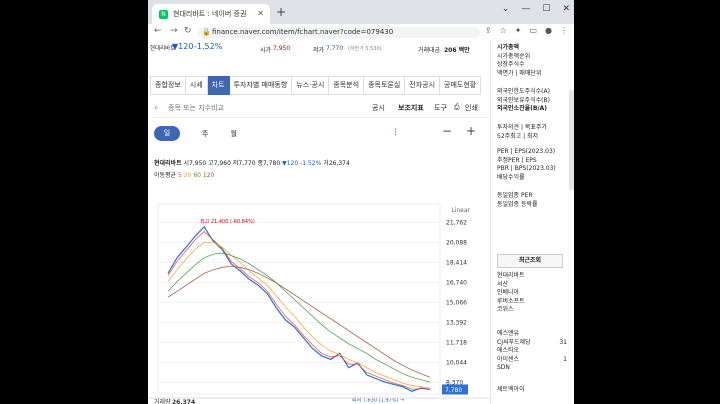 The height and width of the screenshot is (404, 720). I want to click on tab-chart: 차트, so click(218, 85).